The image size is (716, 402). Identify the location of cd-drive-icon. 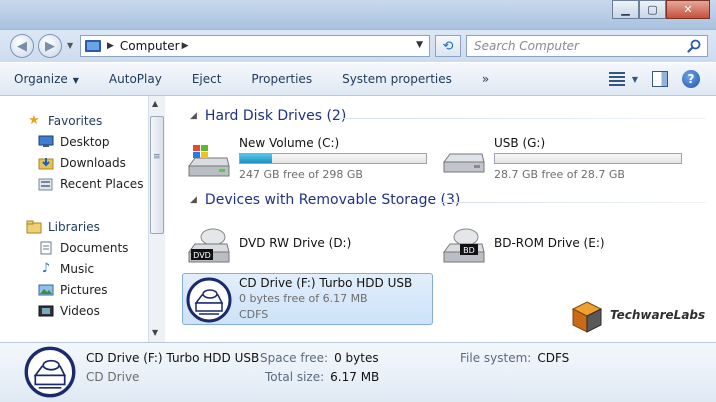
(209, 300).